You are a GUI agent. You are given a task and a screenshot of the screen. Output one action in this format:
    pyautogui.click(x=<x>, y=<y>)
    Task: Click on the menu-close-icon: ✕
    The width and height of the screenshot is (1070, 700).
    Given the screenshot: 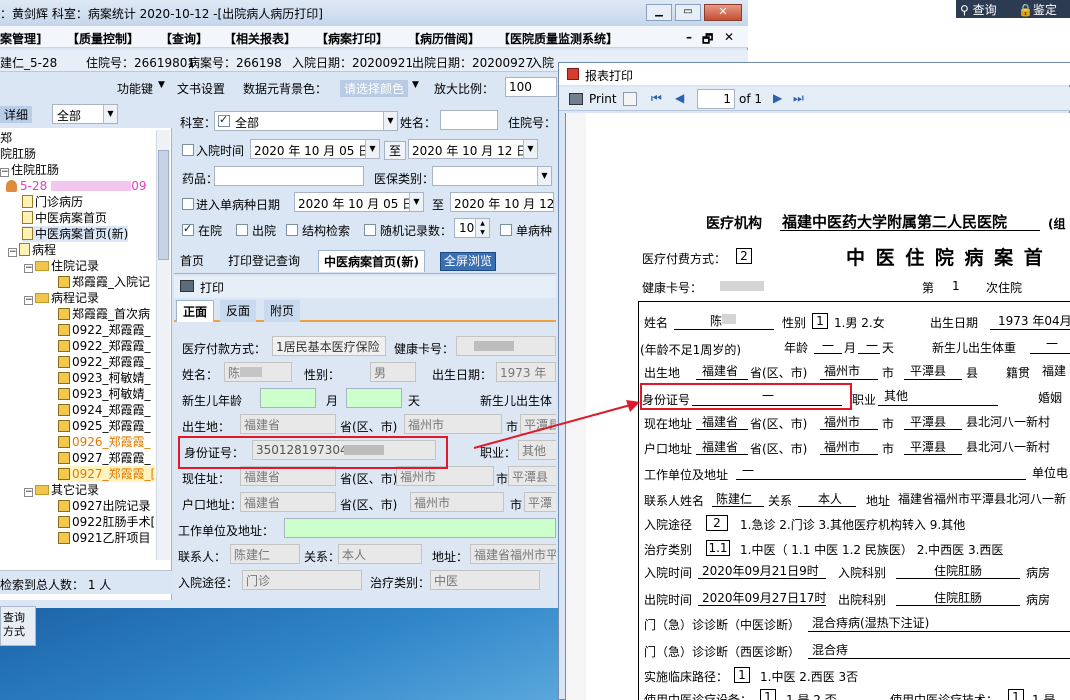 What is the action you would take?
    pyautogui.click(x=729, y=37)
    